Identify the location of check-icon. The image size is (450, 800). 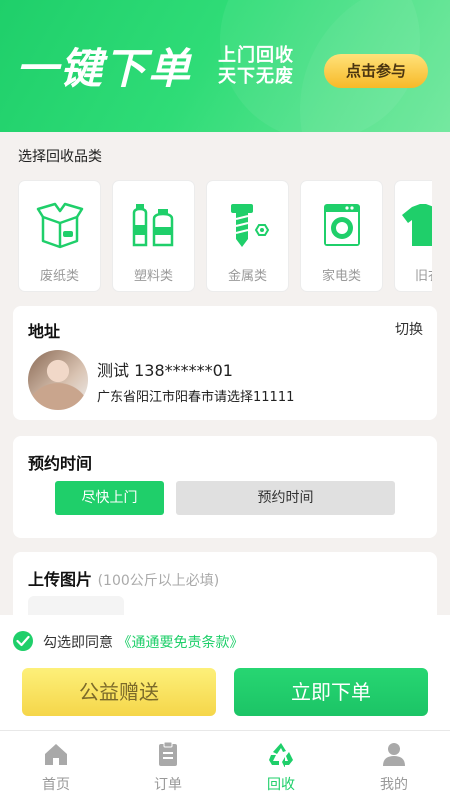
(23, 641).